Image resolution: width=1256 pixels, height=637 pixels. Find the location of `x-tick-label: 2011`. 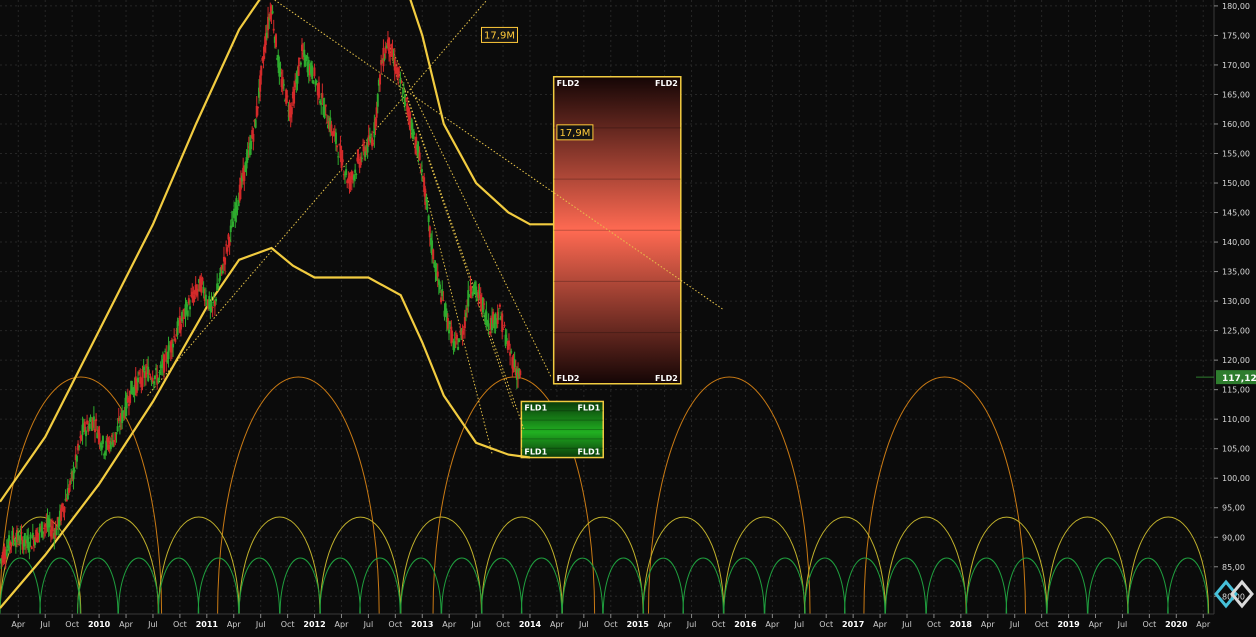

x-tick-label: 2011 is located at coordinates (207, 624).